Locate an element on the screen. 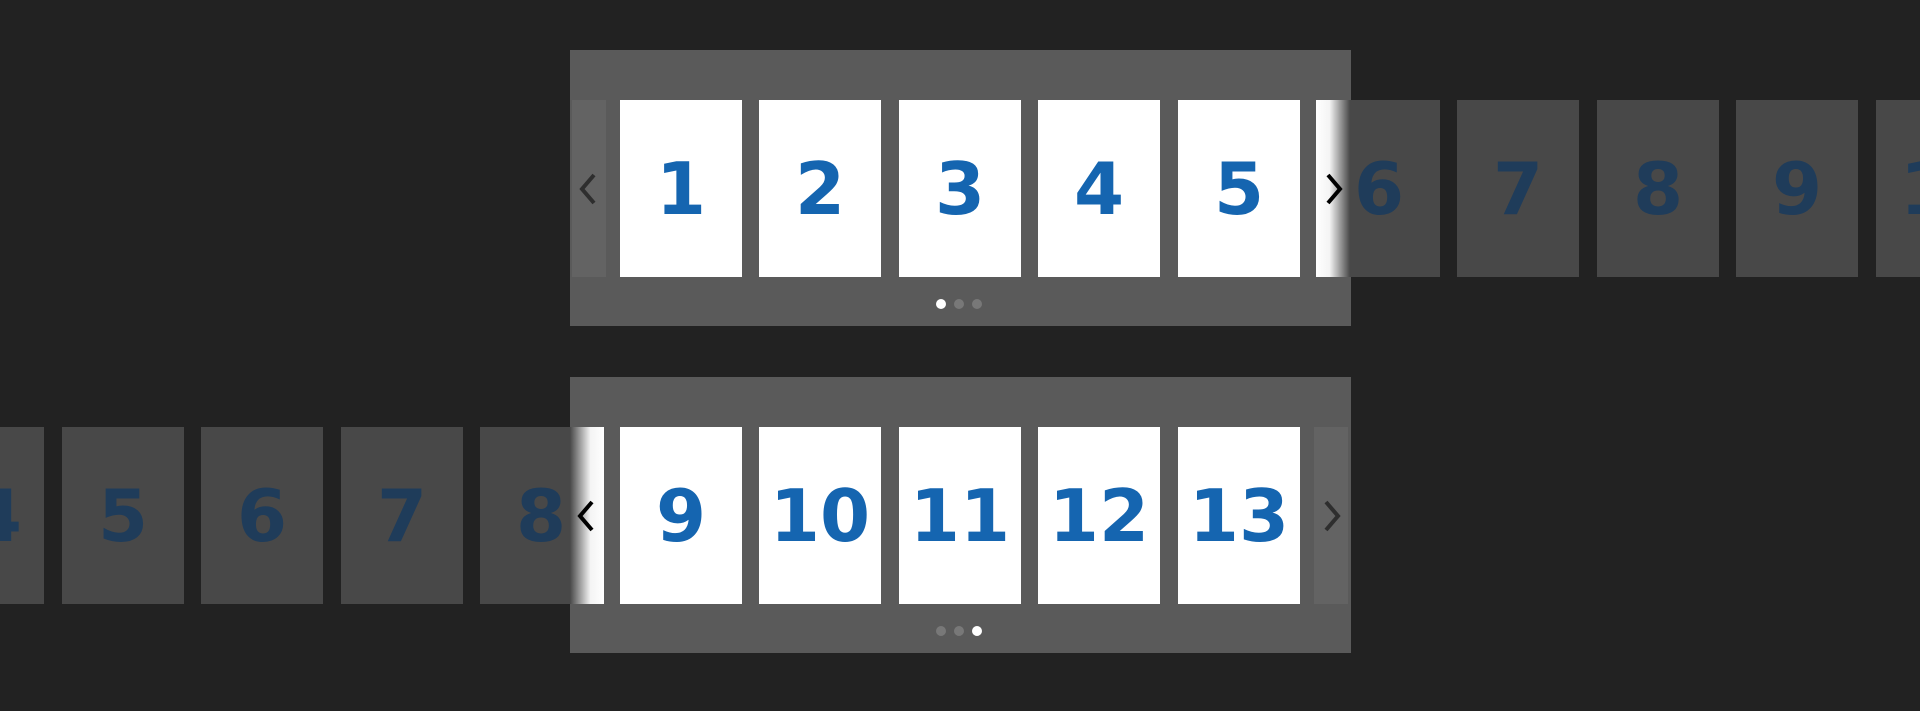 This screenshot has width=1920, height=711. slide-card: 1 is located at coordinates (681, 188).